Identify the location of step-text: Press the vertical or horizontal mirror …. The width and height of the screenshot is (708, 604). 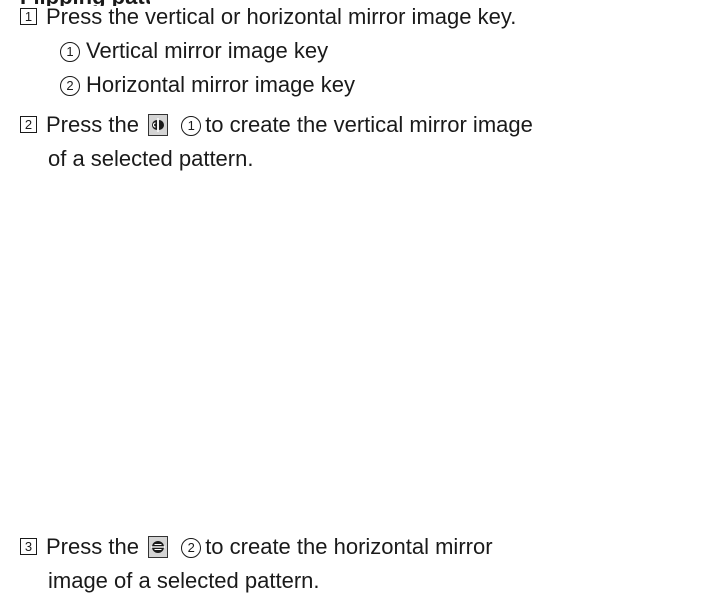
(281, 16).